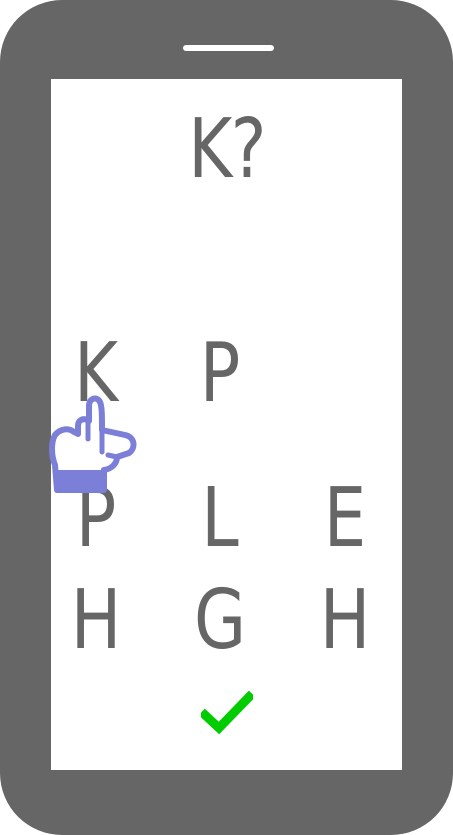 The height and width of the screenshot is (835, 453). Describe the element at coordinates (228, 48) in the screenshot. I see `phone-speaker` at that location.